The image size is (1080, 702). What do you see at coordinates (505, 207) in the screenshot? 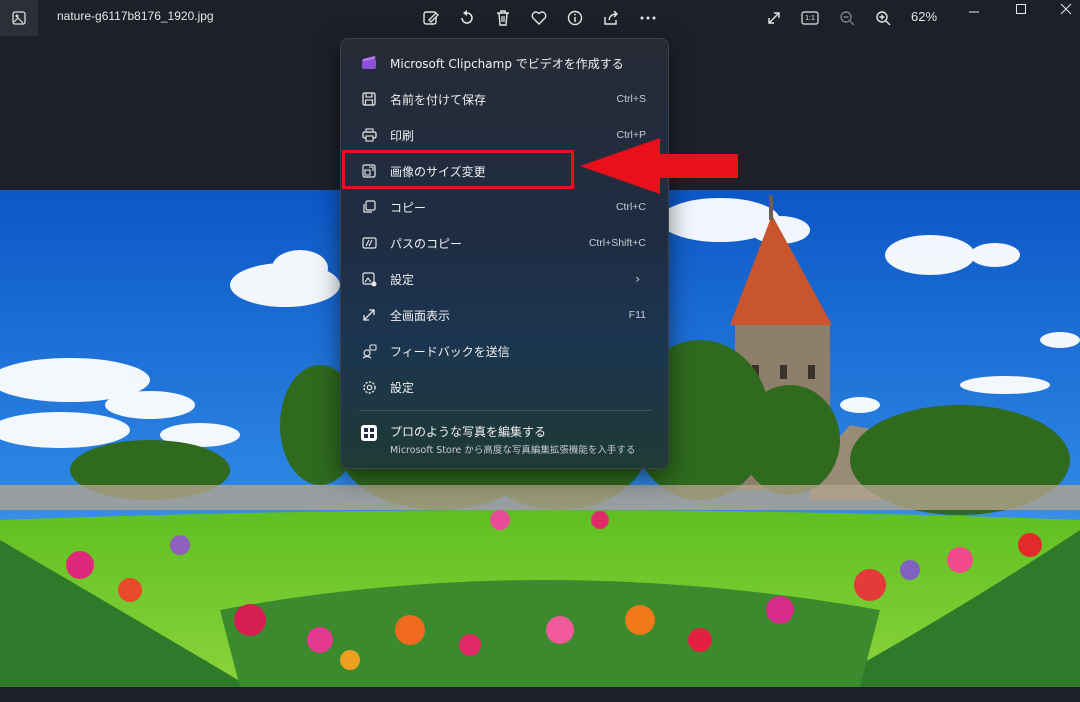
I see `menu-item-copy: コピー Ctrl+C` at bounding box center [505, 207].